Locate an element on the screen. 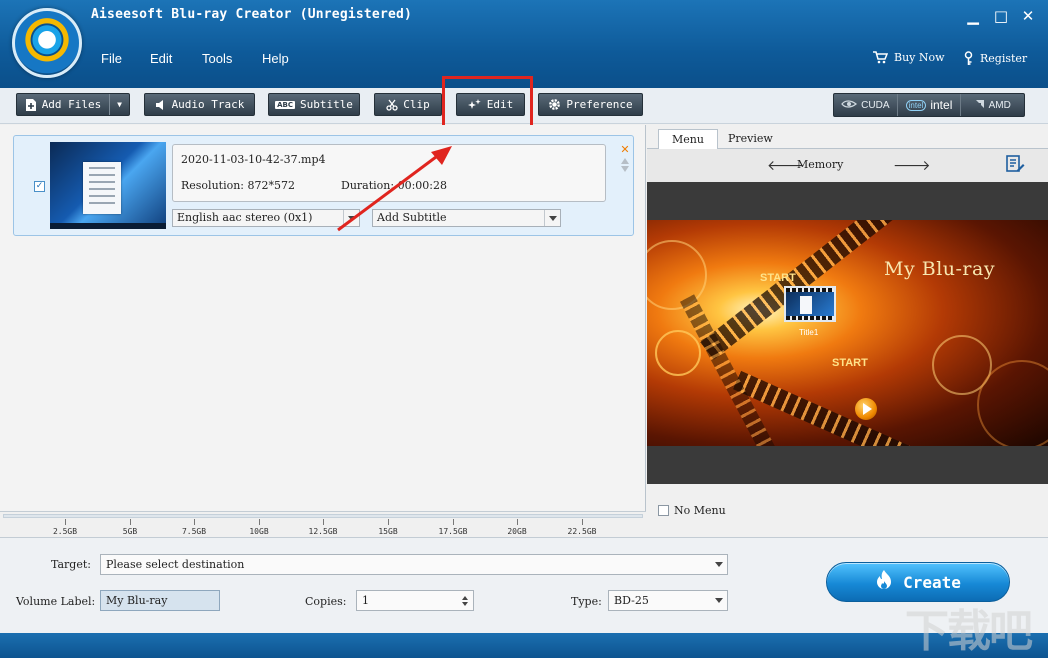 This screenshot has height=658, width=1048. audio-track-button: Audio Track is located at coordinates (199, 104).